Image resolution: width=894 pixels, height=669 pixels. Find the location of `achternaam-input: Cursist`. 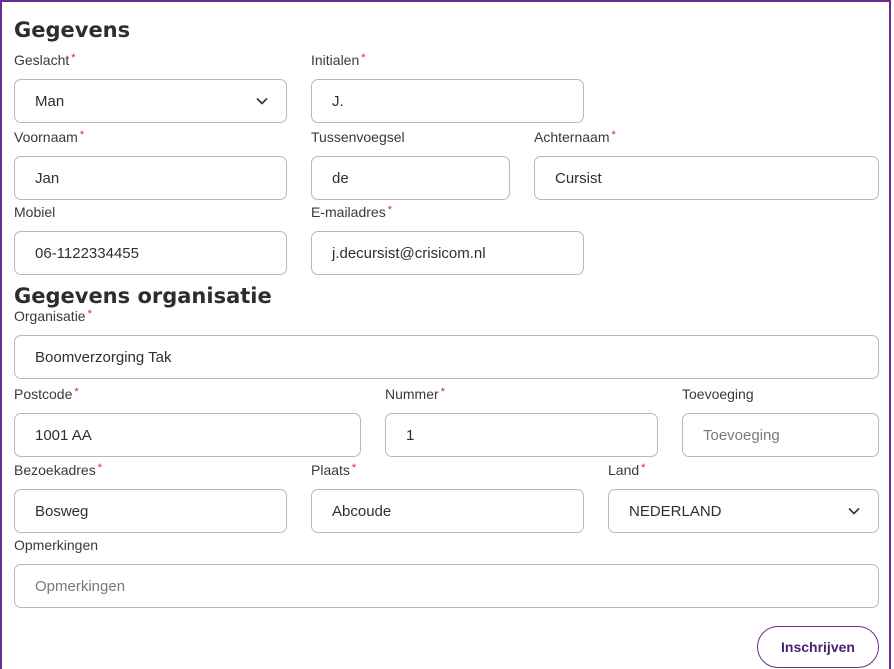

achternaam-input: Cursist is located at coordinates (706, 178).